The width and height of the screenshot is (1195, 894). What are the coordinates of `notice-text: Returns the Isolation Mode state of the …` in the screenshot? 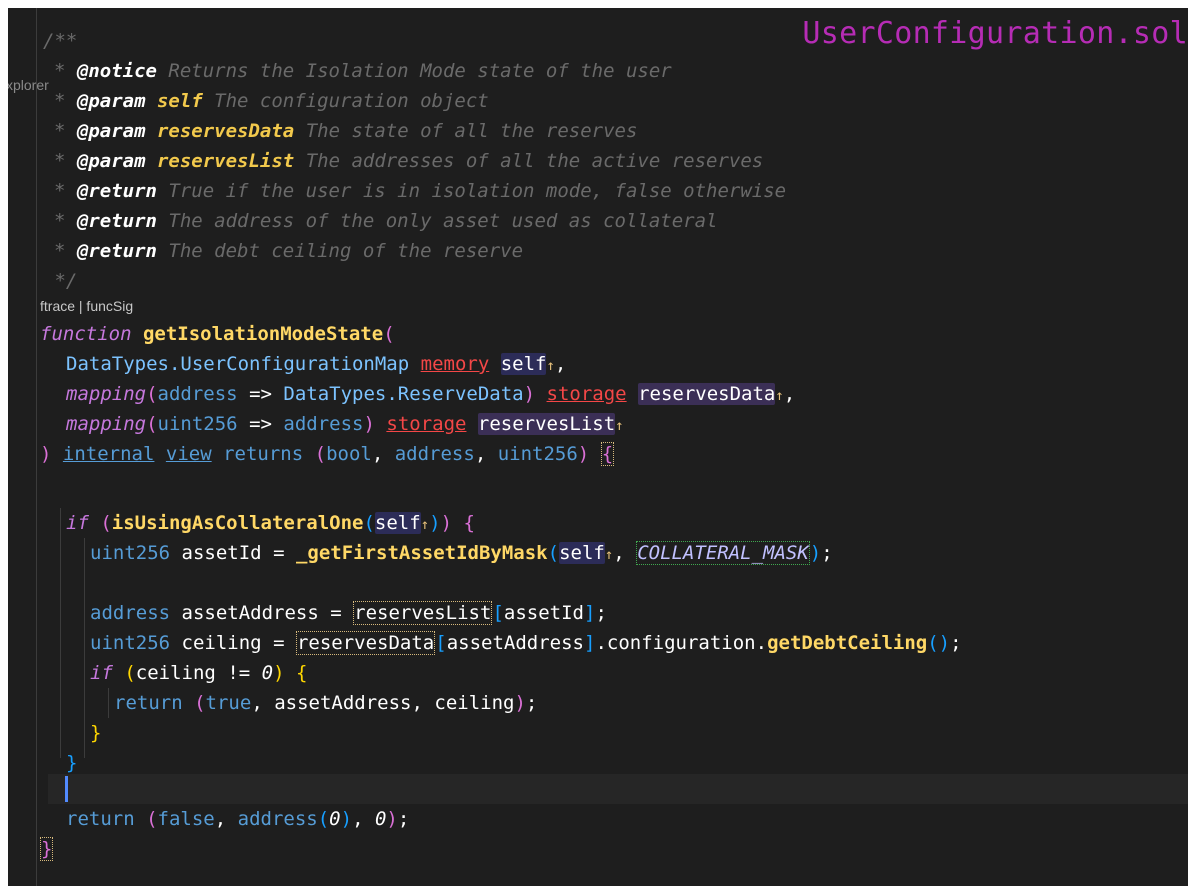 It's located at (414, 71).